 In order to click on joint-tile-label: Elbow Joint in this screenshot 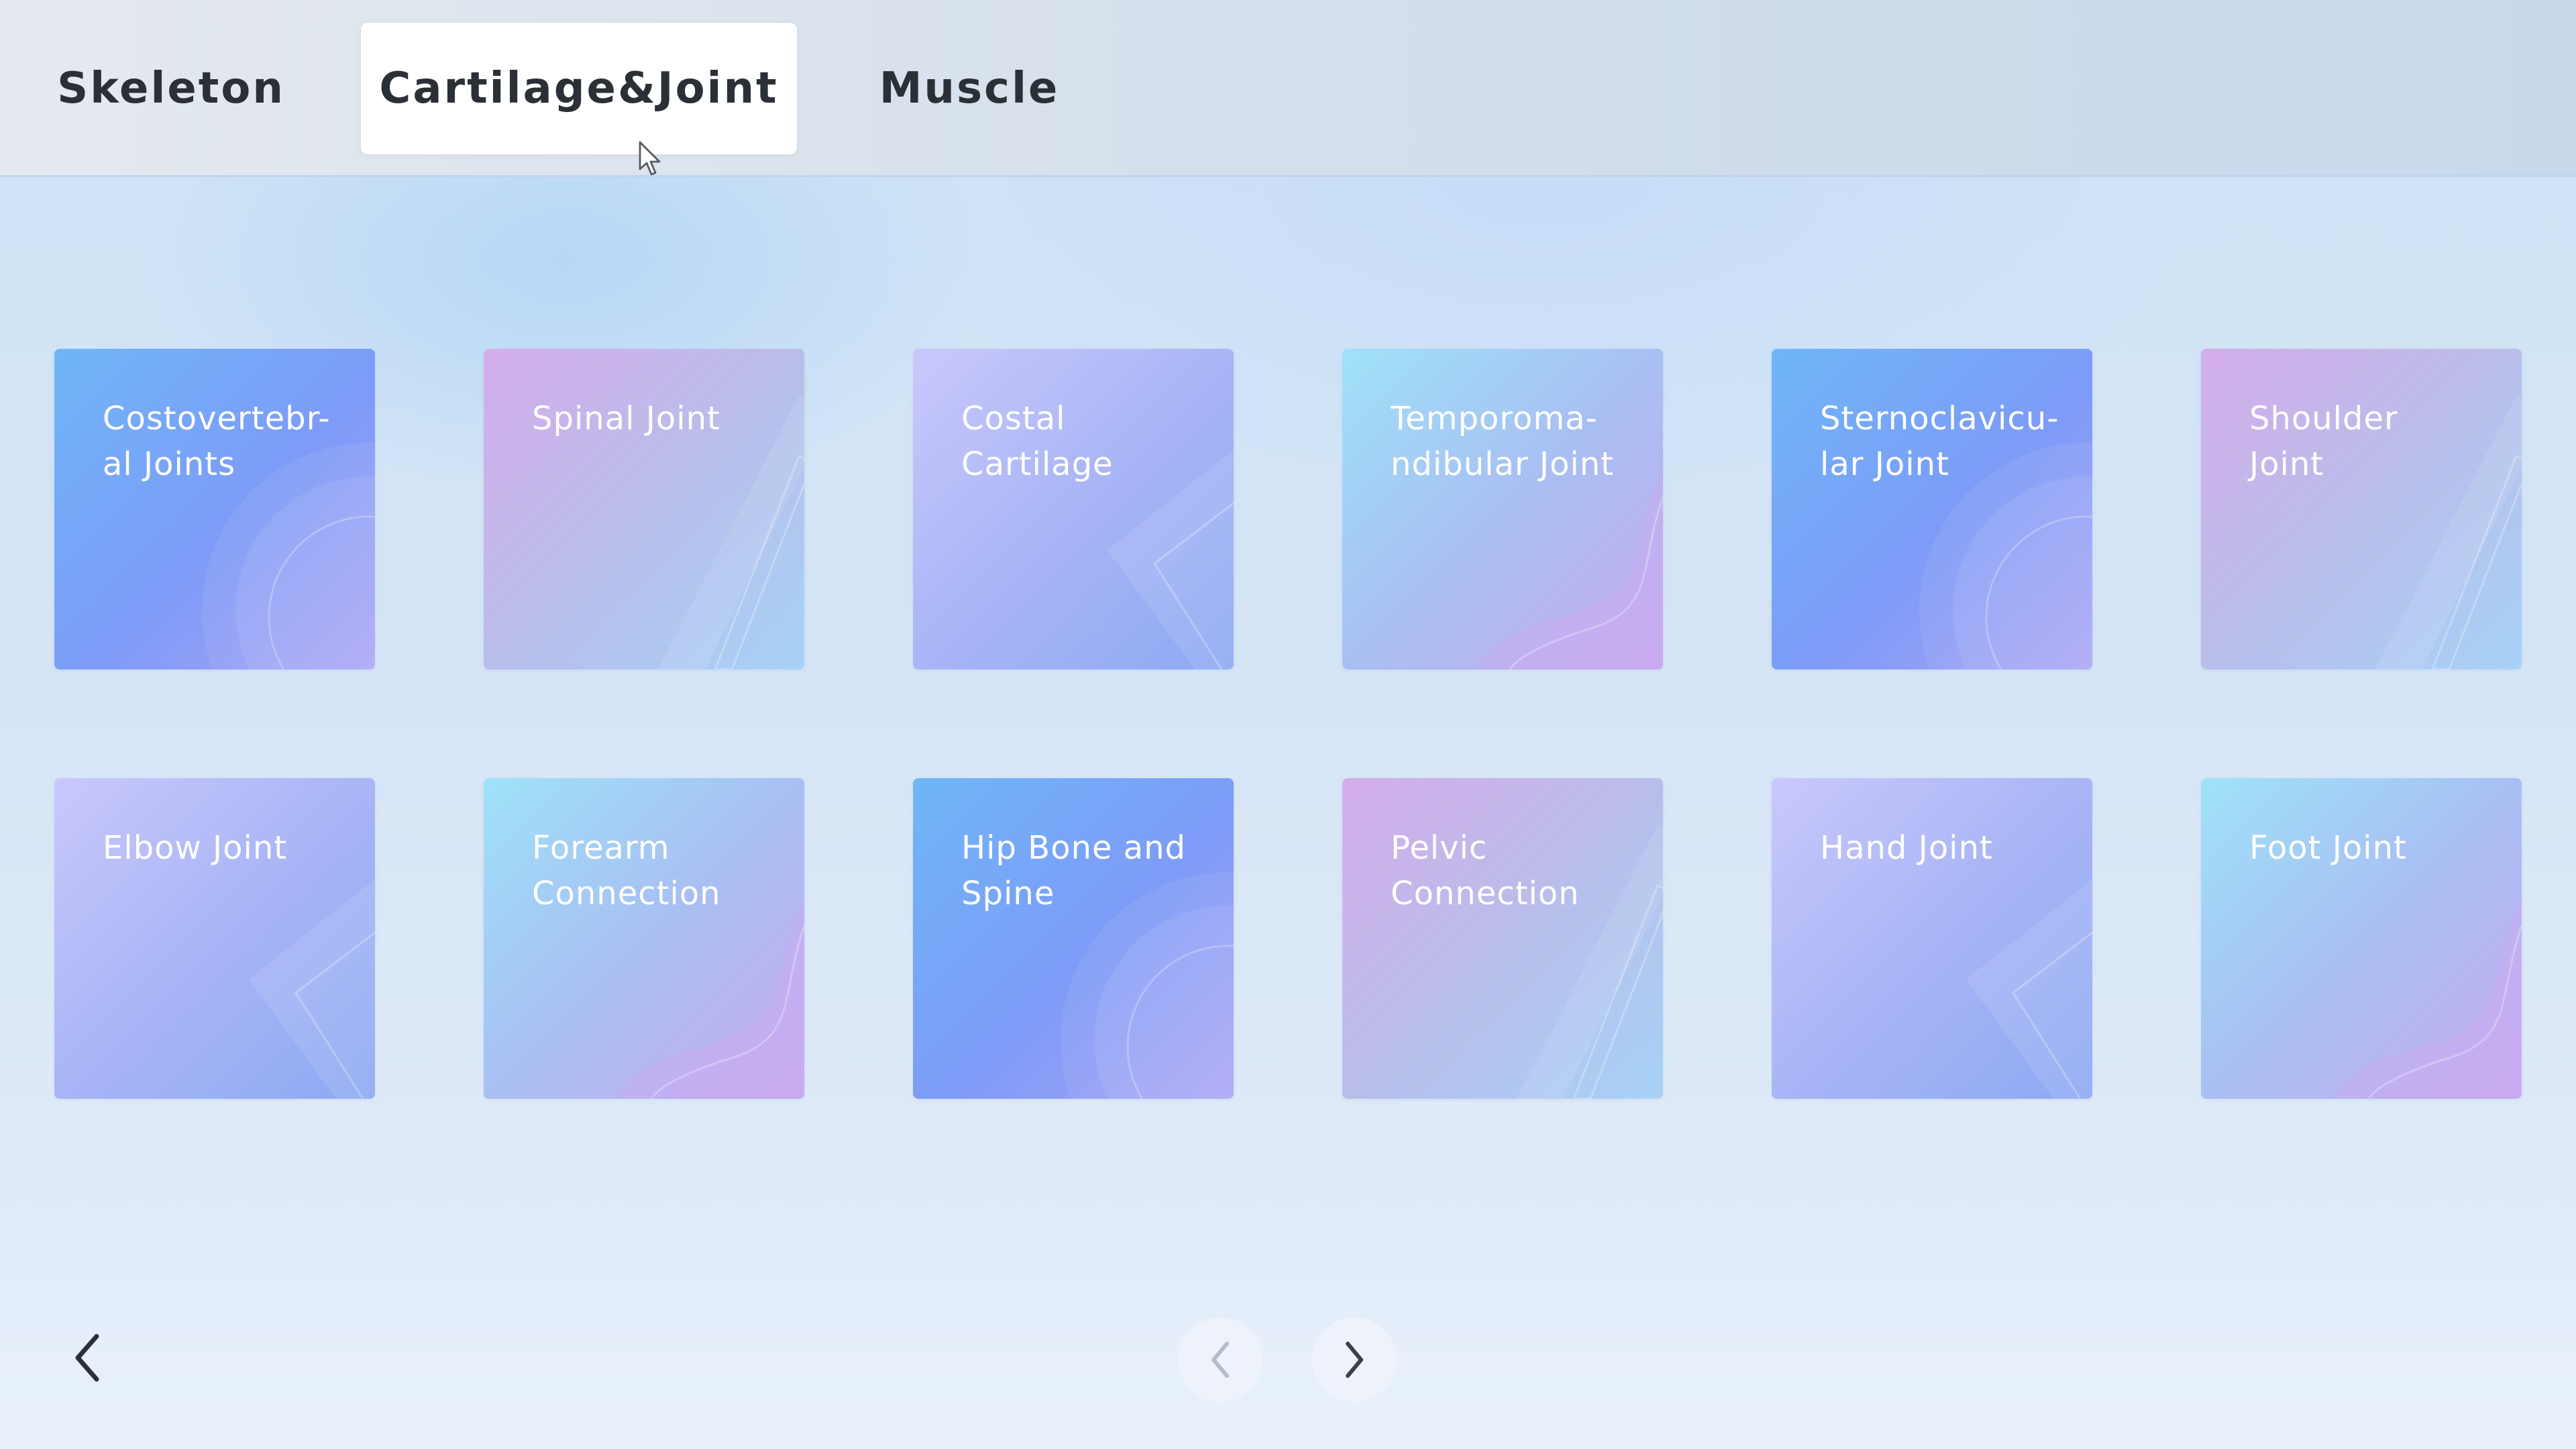, I will do `click(195, 848)`.